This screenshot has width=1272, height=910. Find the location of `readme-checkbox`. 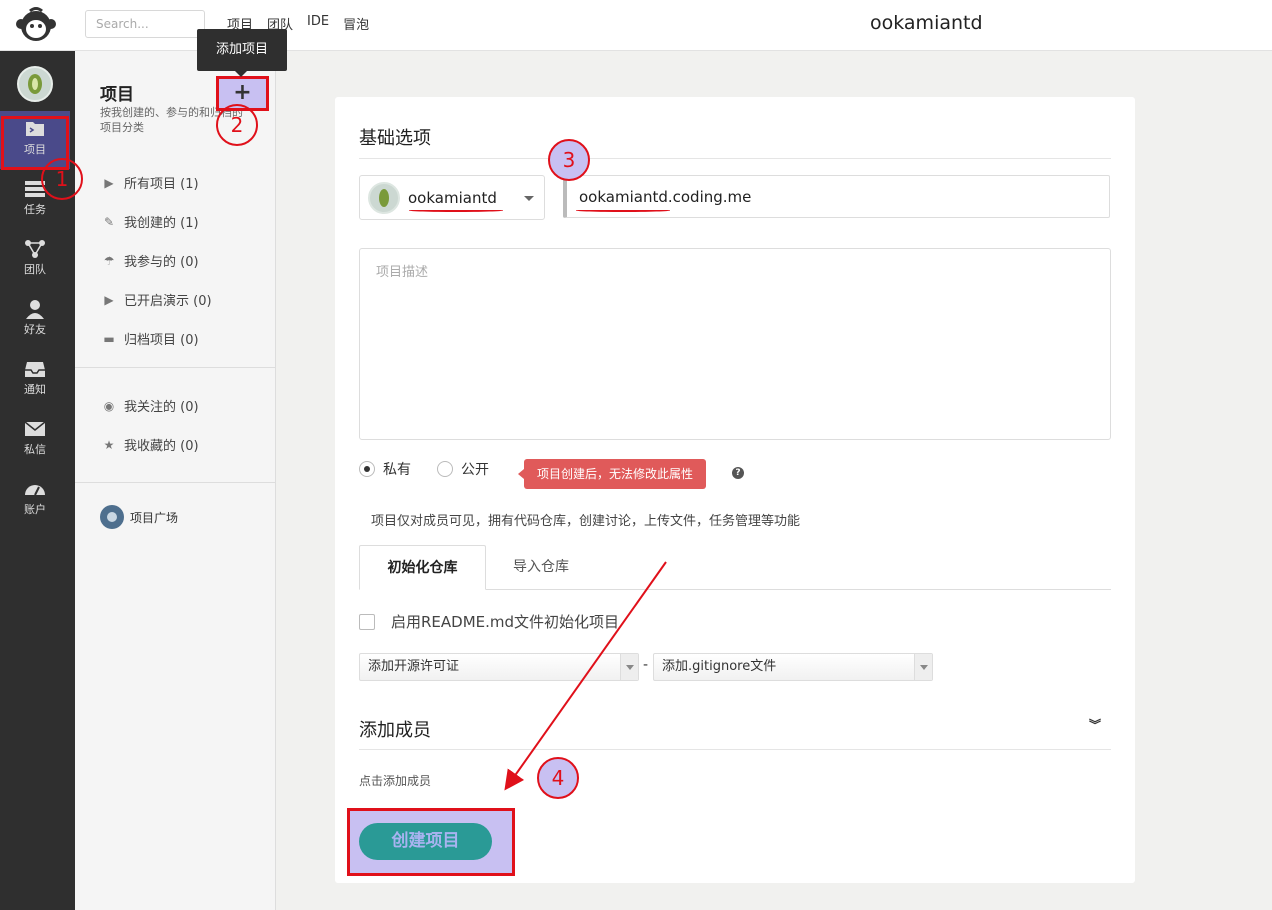

readme-checkbox is located at coordinates (367, 621).